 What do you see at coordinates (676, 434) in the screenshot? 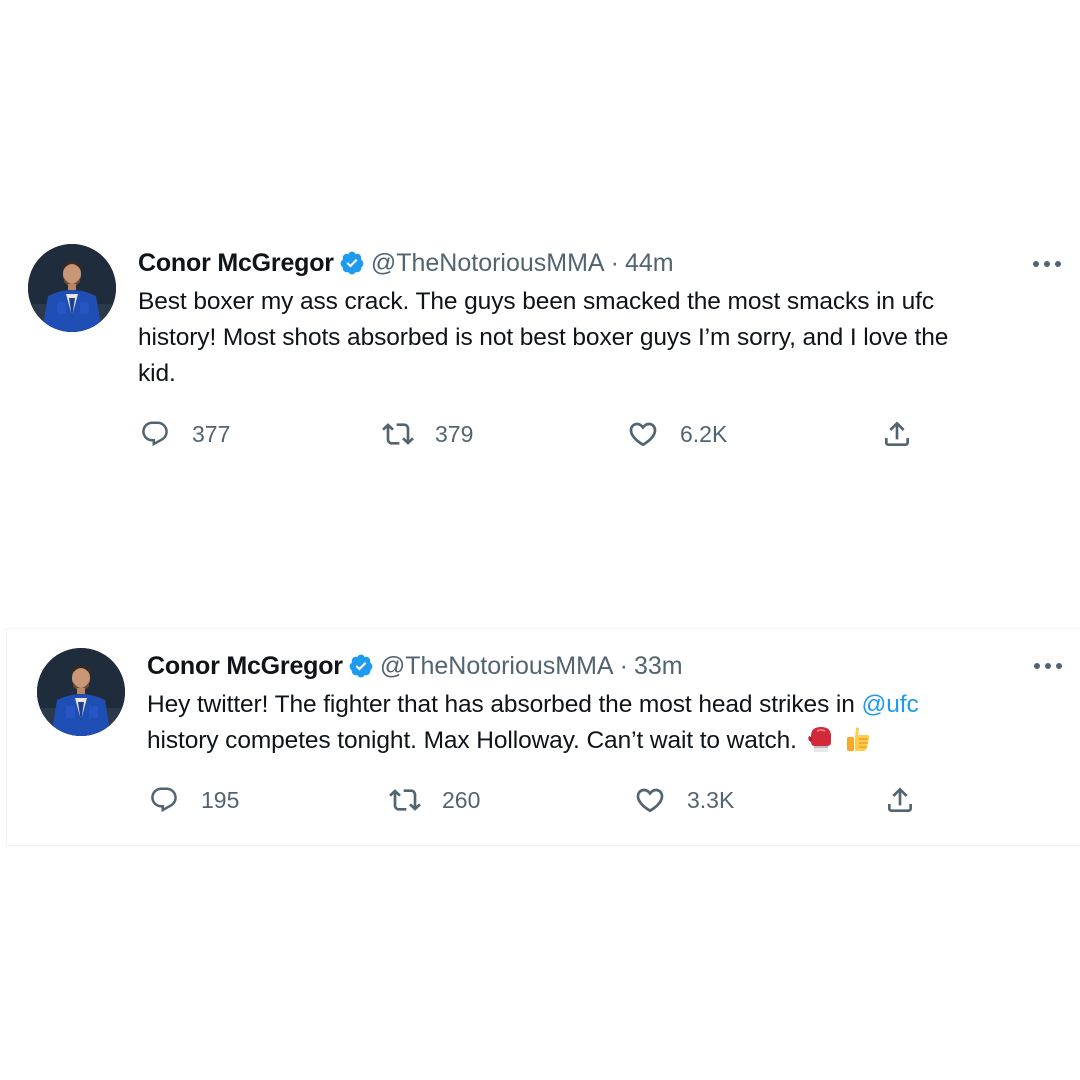
I see `like-button: 6.2K` at bounding box center [676, 434].